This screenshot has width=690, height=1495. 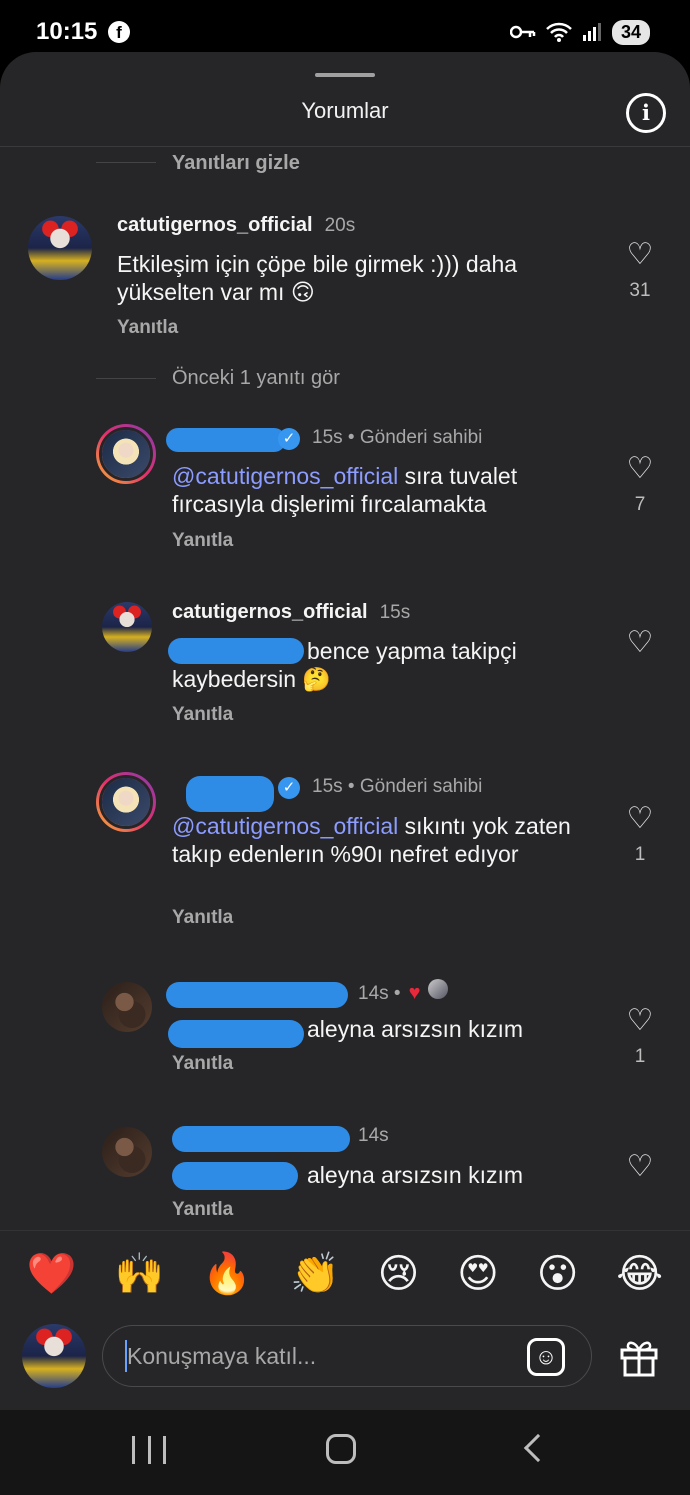 What do you see at coordinates (140, 1274) in the screenshot?
I see `reaction-raised-hands: 🙌` at bounding box center [140, 1274].